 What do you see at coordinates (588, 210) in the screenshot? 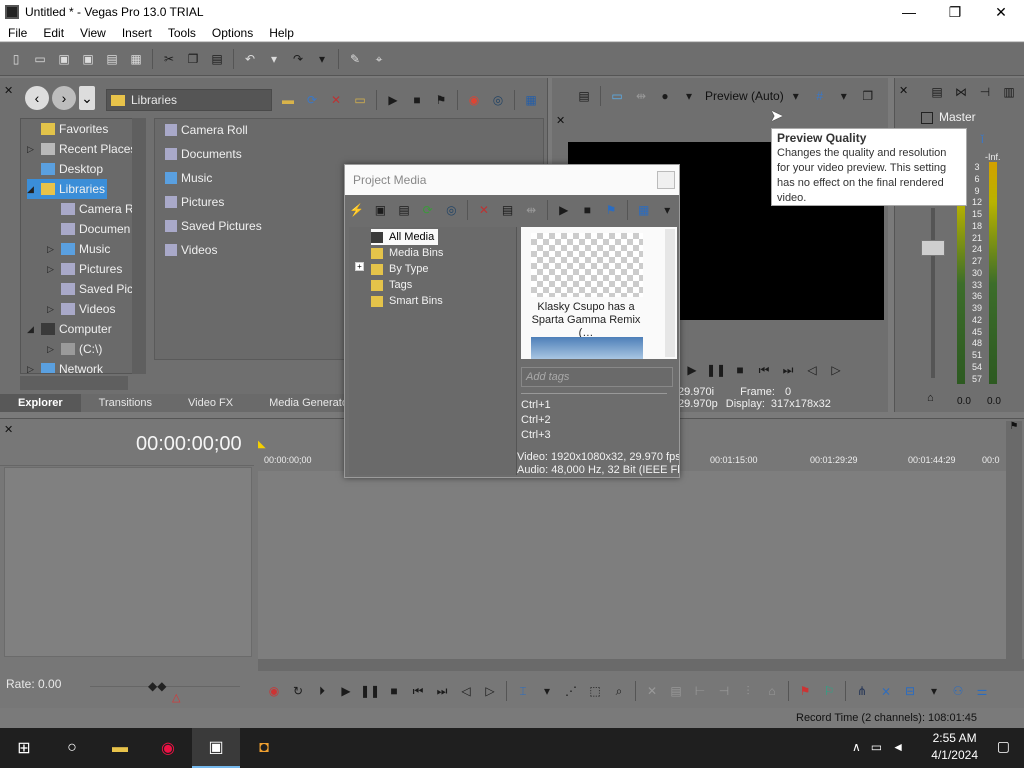
I see `media-stop-icon: ■` at bounding box center [588, 210].